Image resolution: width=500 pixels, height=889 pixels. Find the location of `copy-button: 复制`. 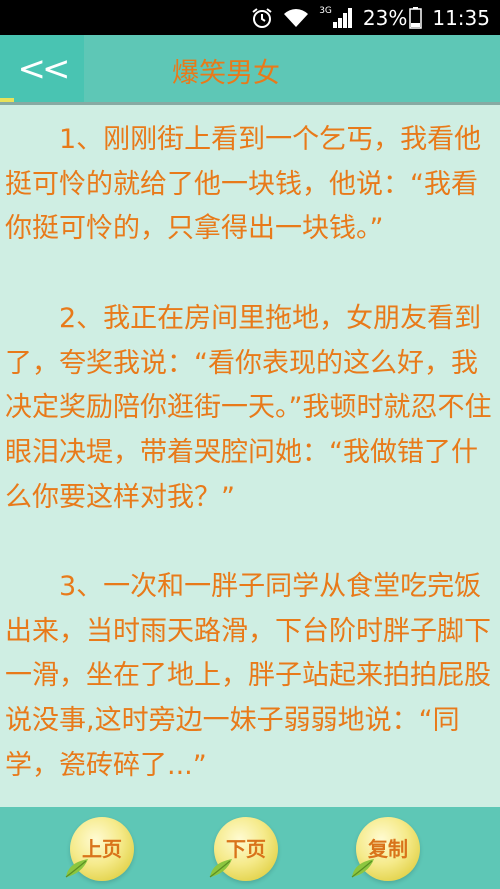

copy-button: 复制 is located at coordinates (385, 849).